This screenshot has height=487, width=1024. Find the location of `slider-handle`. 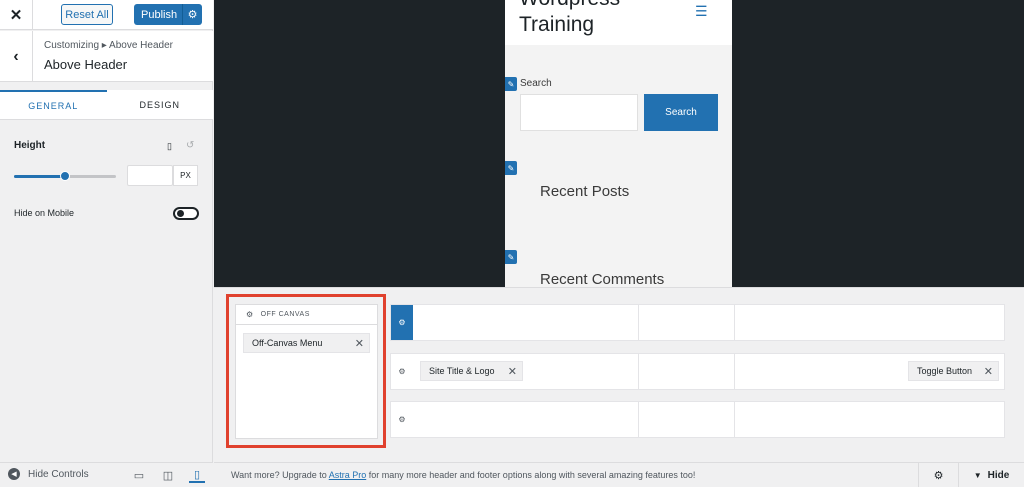

slider-handle is located at coordinates (65, 176).